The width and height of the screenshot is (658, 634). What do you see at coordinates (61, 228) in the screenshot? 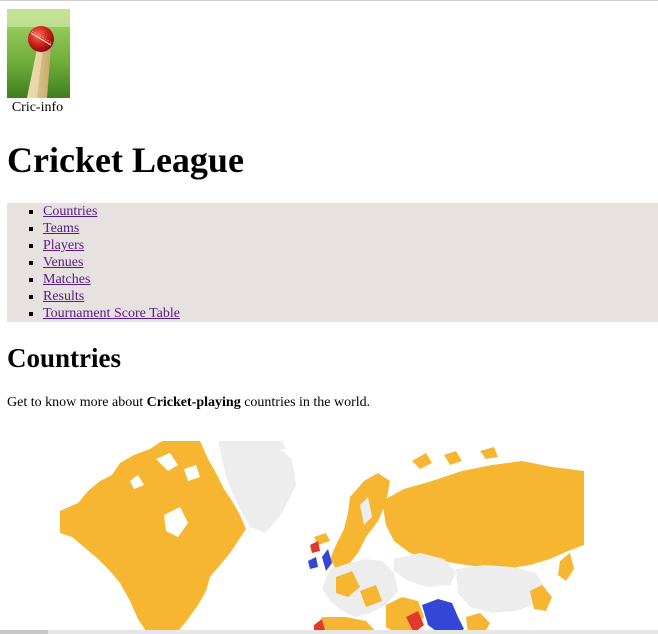
I see `nav-link-teams: Teams` at bounding box center [61, 228].